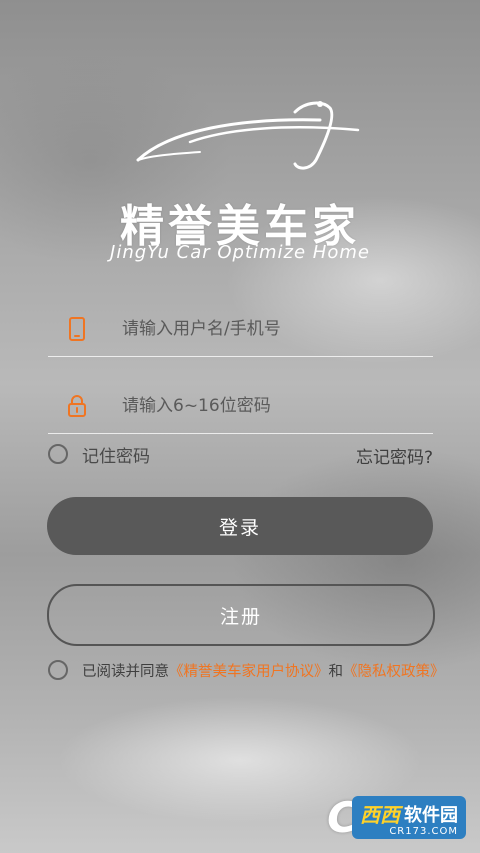  Describe the element at coordinates (394, 672) in the screenshot. I see `privacy-policy-link: 《隐私权政策》` at that location.